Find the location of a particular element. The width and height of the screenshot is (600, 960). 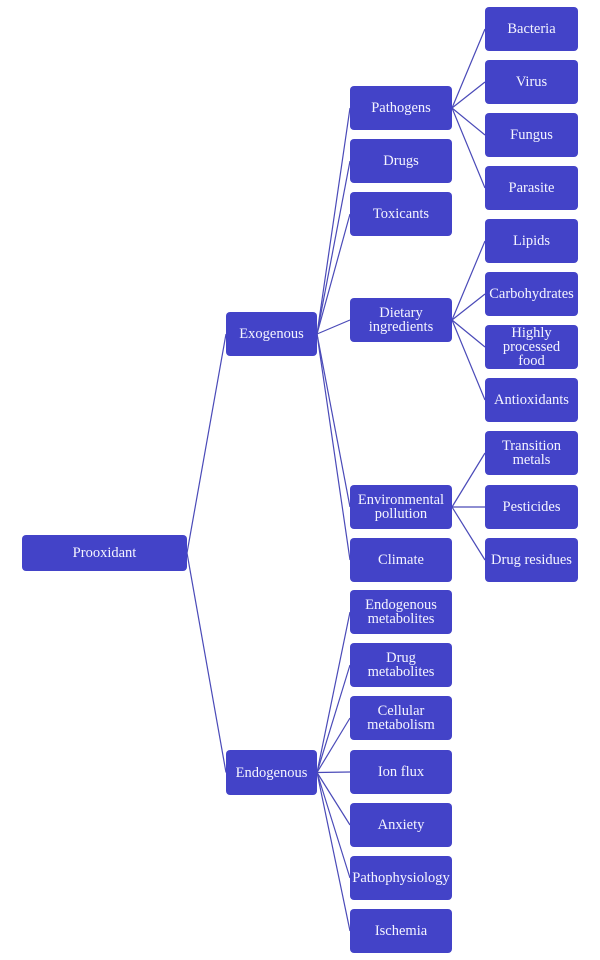

node-toxicants: Toxicants is located at coordinates (401, 214).